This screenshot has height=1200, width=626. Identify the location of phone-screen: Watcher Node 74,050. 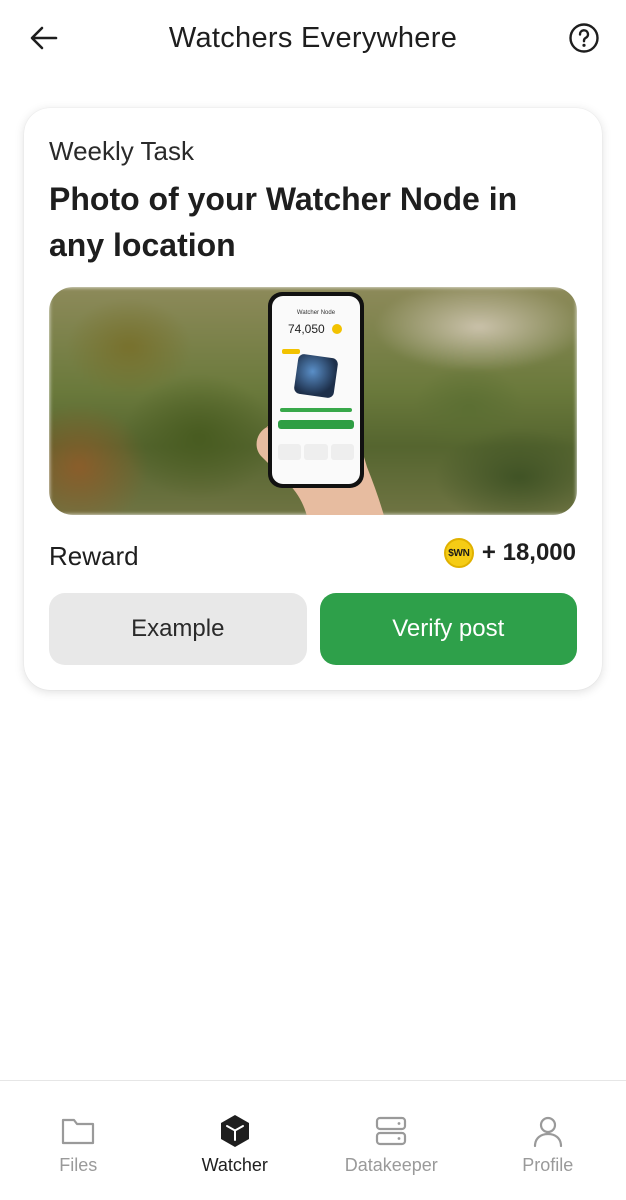
(316, 390).